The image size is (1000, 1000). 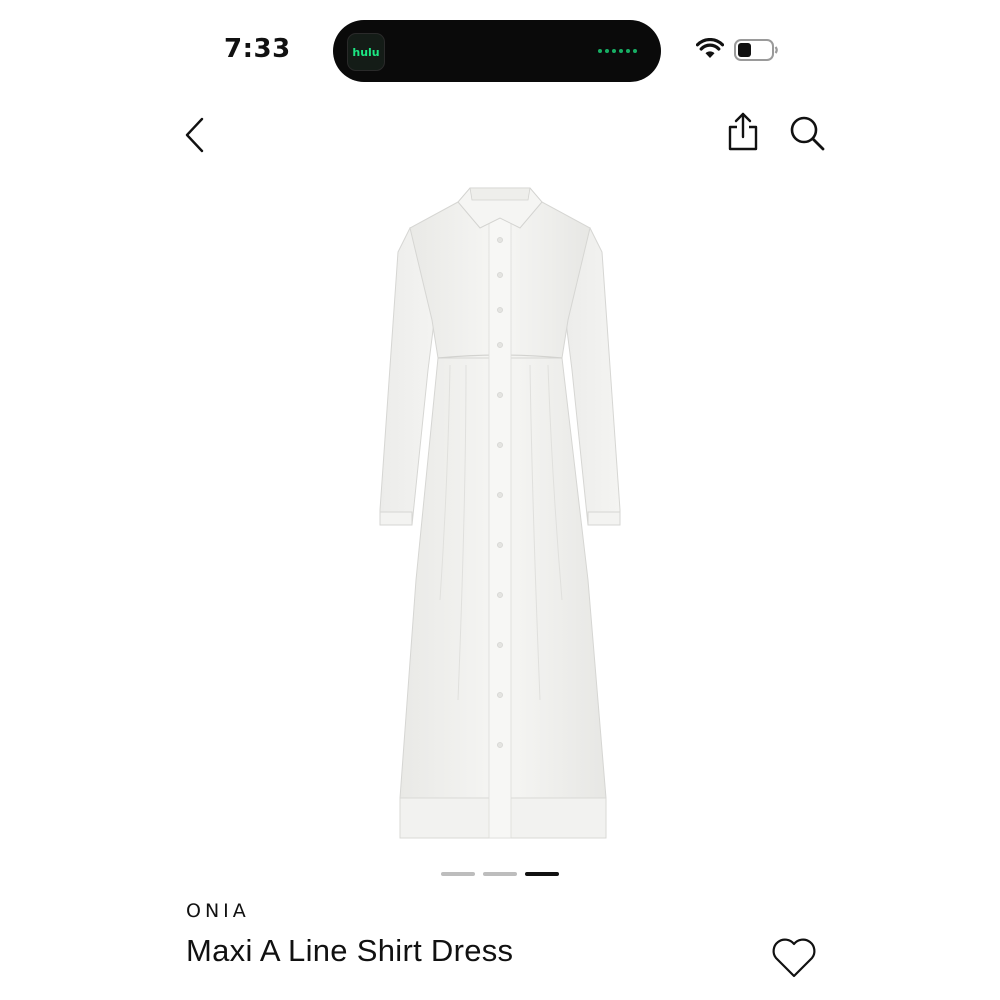 I want to click on back-chevron-icon, so click(x=195, y=135).